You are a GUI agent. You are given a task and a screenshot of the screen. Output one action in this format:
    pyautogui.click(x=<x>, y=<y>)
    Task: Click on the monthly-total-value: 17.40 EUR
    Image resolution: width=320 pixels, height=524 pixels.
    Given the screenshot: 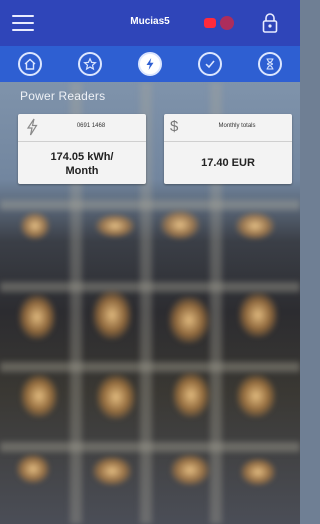 What is the action you would take?
    pyautogui.click(x=228, y=163)
    